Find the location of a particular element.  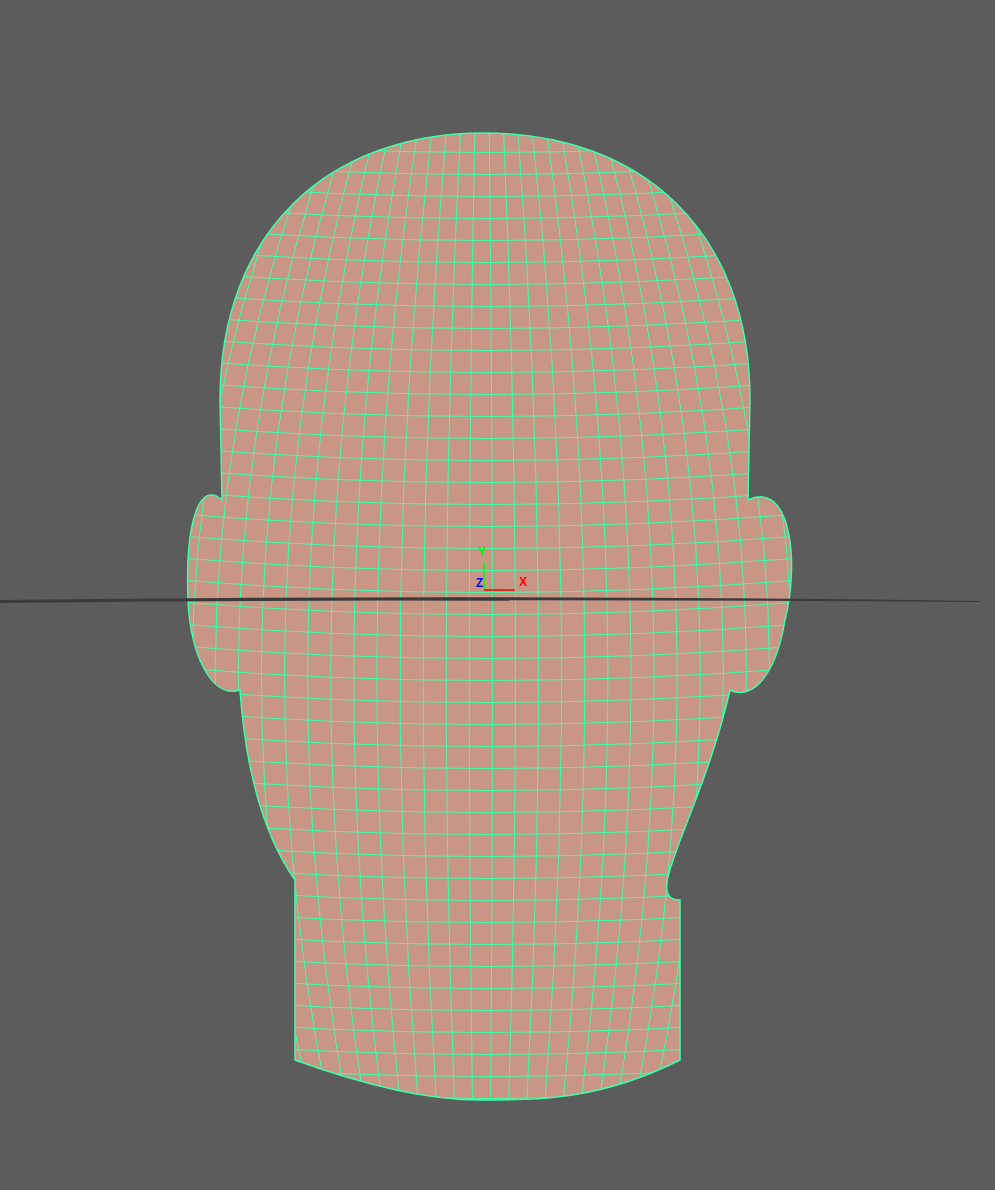

axis-label: Y is located at coordinates (482, 552).